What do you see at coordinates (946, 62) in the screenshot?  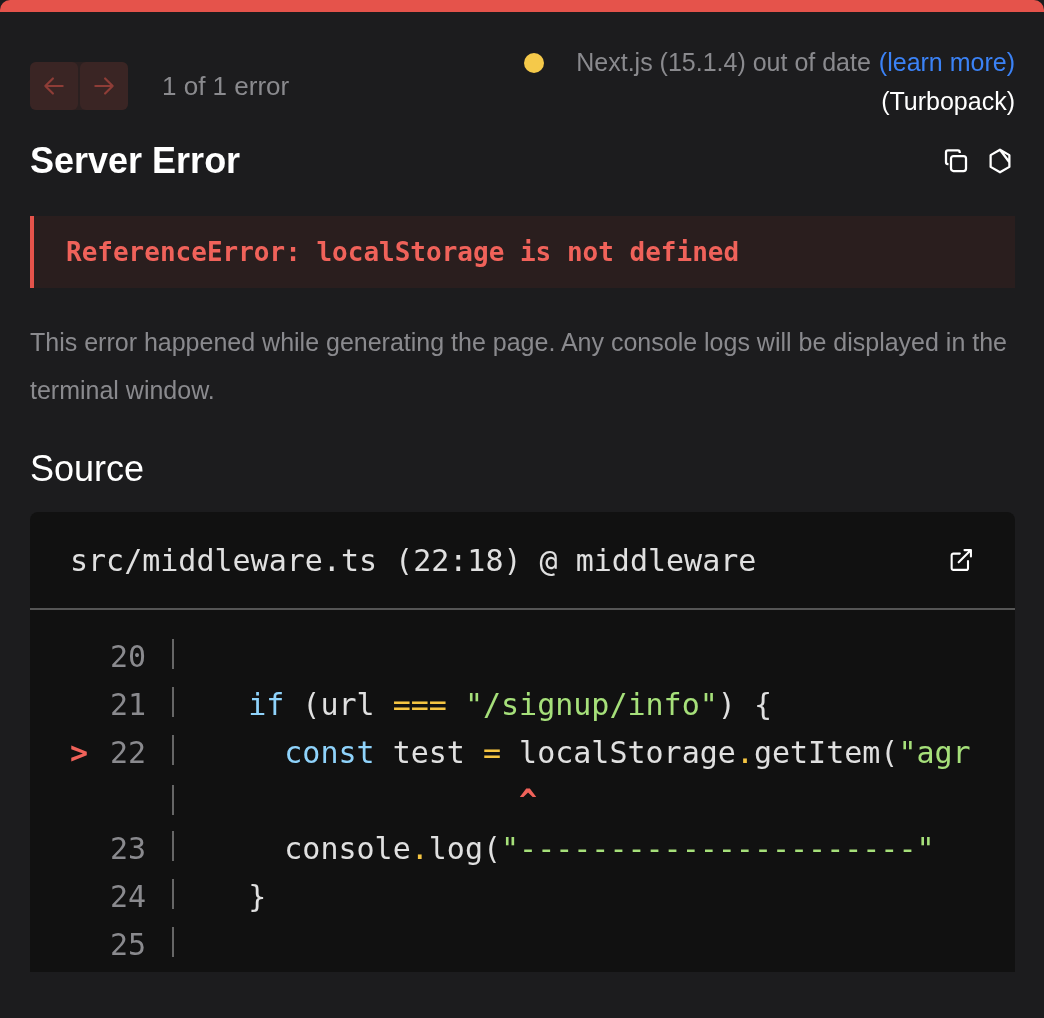 I see `learn-more-link: (learn more)` at bounding box center [946, 62].